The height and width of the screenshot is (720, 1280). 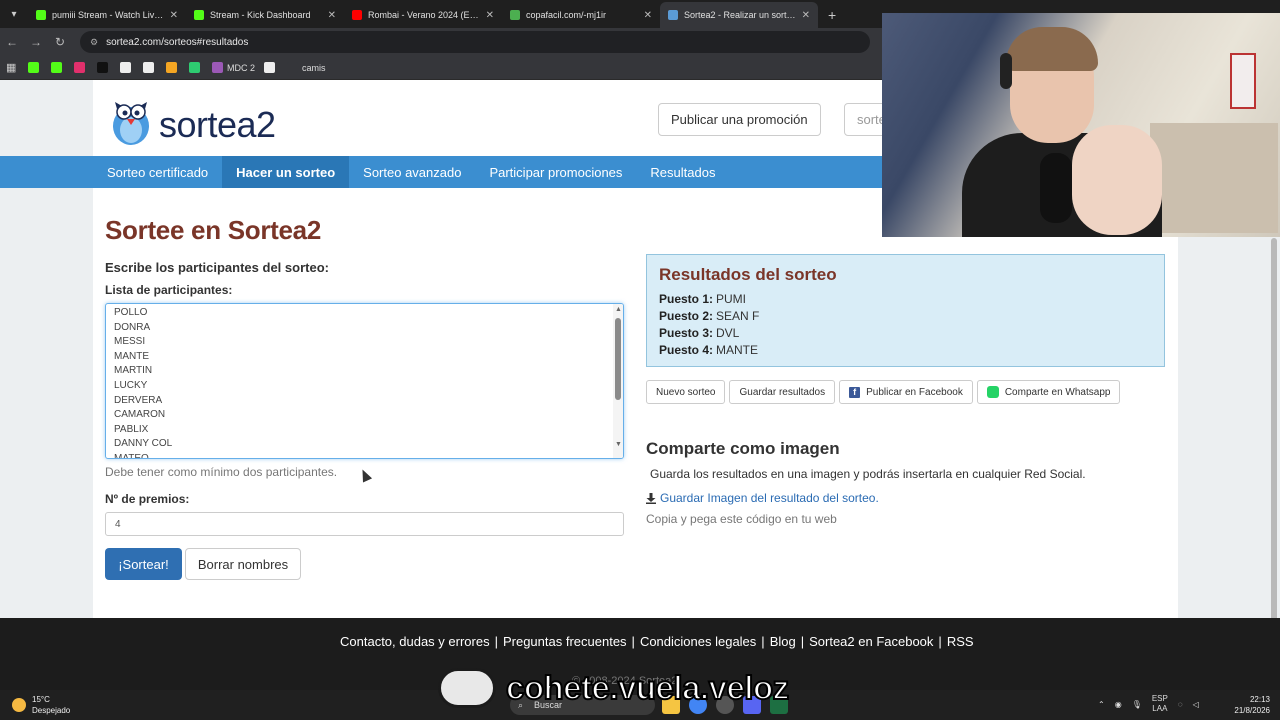 What do you see at coordinates (143, 564) in the screenshot?
I see `draw-button: ¡Sortear!` at bounding box center [143, 564].